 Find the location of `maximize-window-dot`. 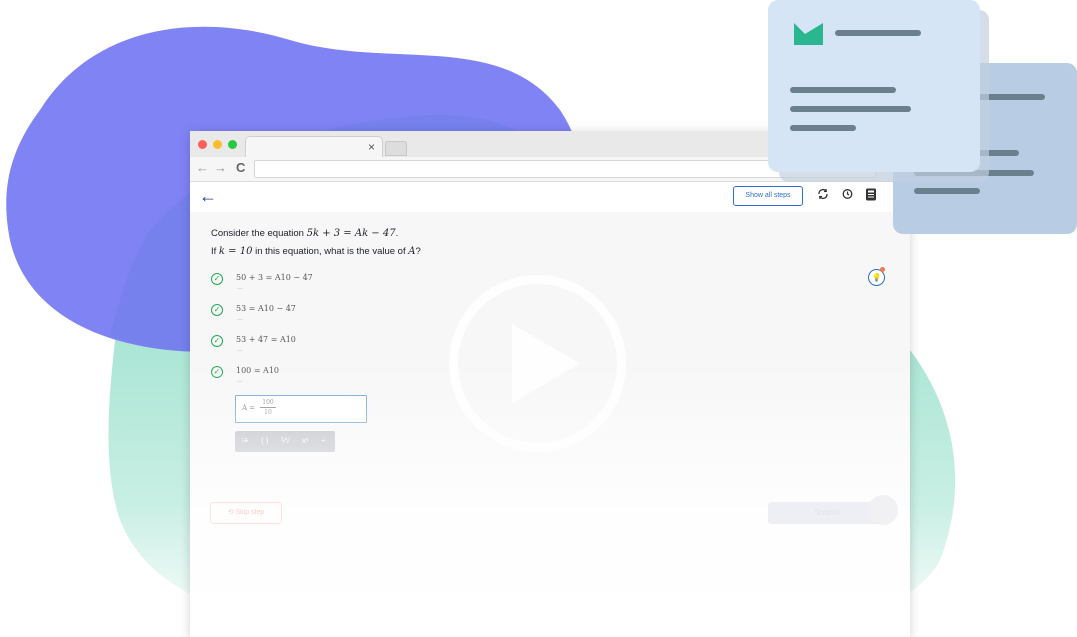

maximize-window-dot is located at coordinates (232, 144).